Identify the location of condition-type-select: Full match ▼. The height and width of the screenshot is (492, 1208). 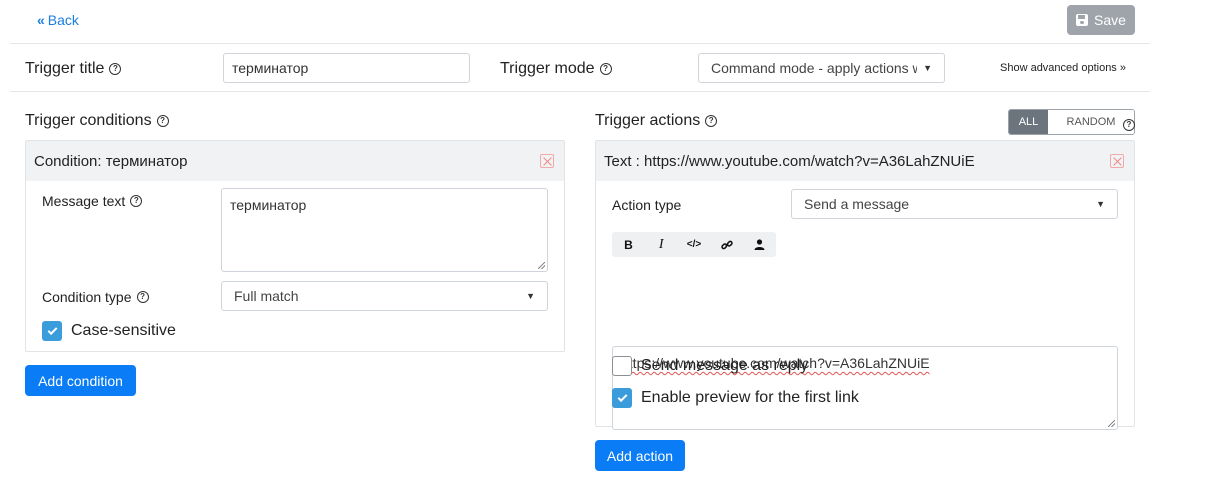
(384, 296).